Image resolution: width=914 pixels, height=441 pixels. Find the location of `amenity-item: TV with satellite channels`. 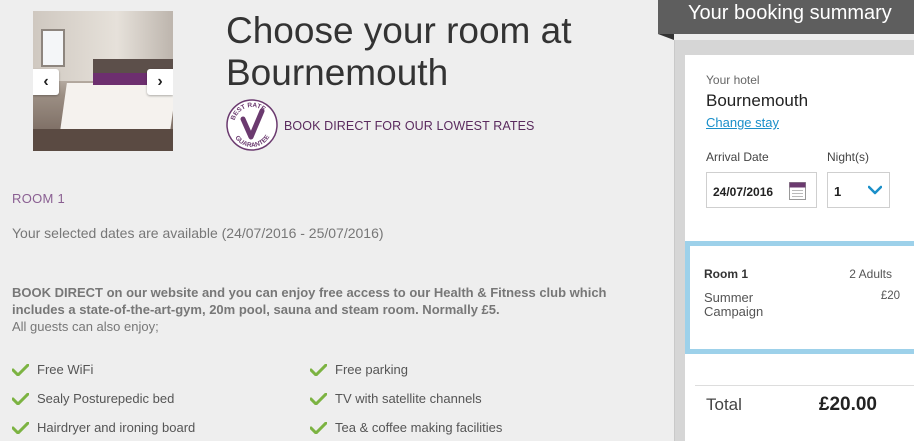

amenity-item: TV with satellite channels is located at coordinates (470, 398).